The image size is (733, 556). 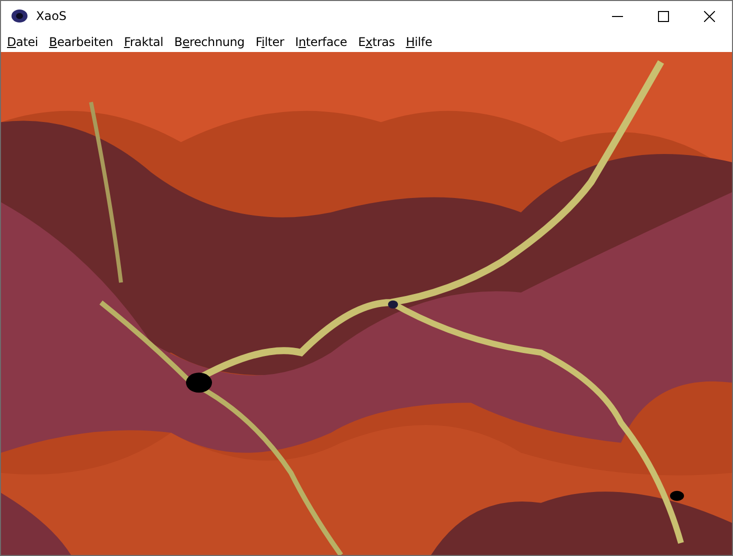 I want to click on menu-item: Extras, so click(x=377, y=41).